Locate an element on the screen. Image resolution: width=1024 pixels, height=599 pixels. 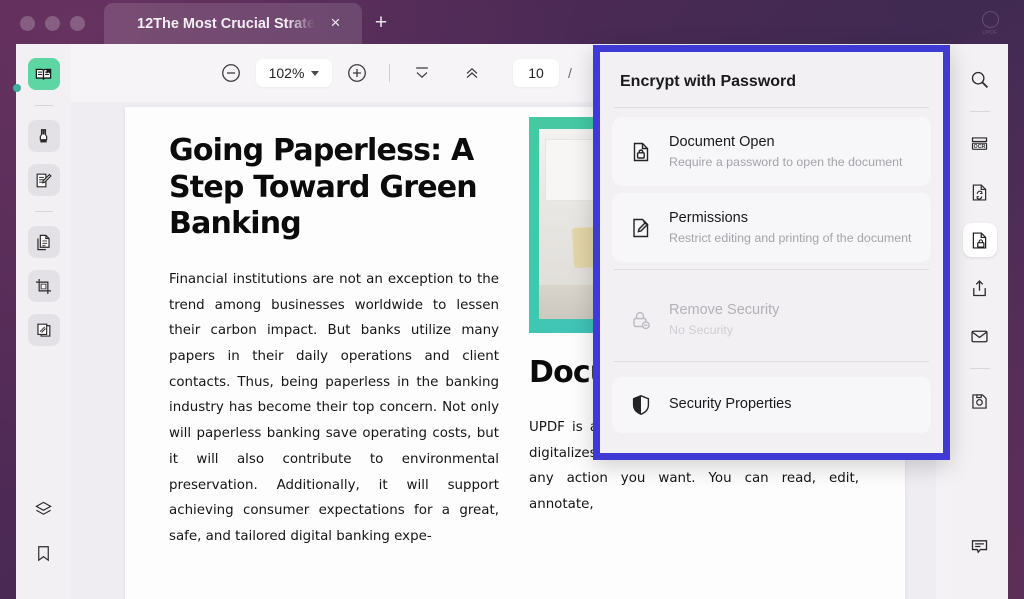
search-icon is located at coordinates (979, 79).